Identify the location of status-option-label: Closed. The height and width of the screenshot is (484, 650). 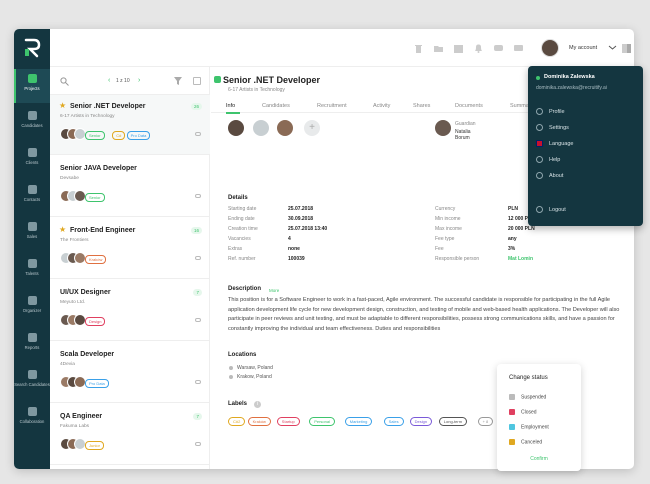
(529, 412).